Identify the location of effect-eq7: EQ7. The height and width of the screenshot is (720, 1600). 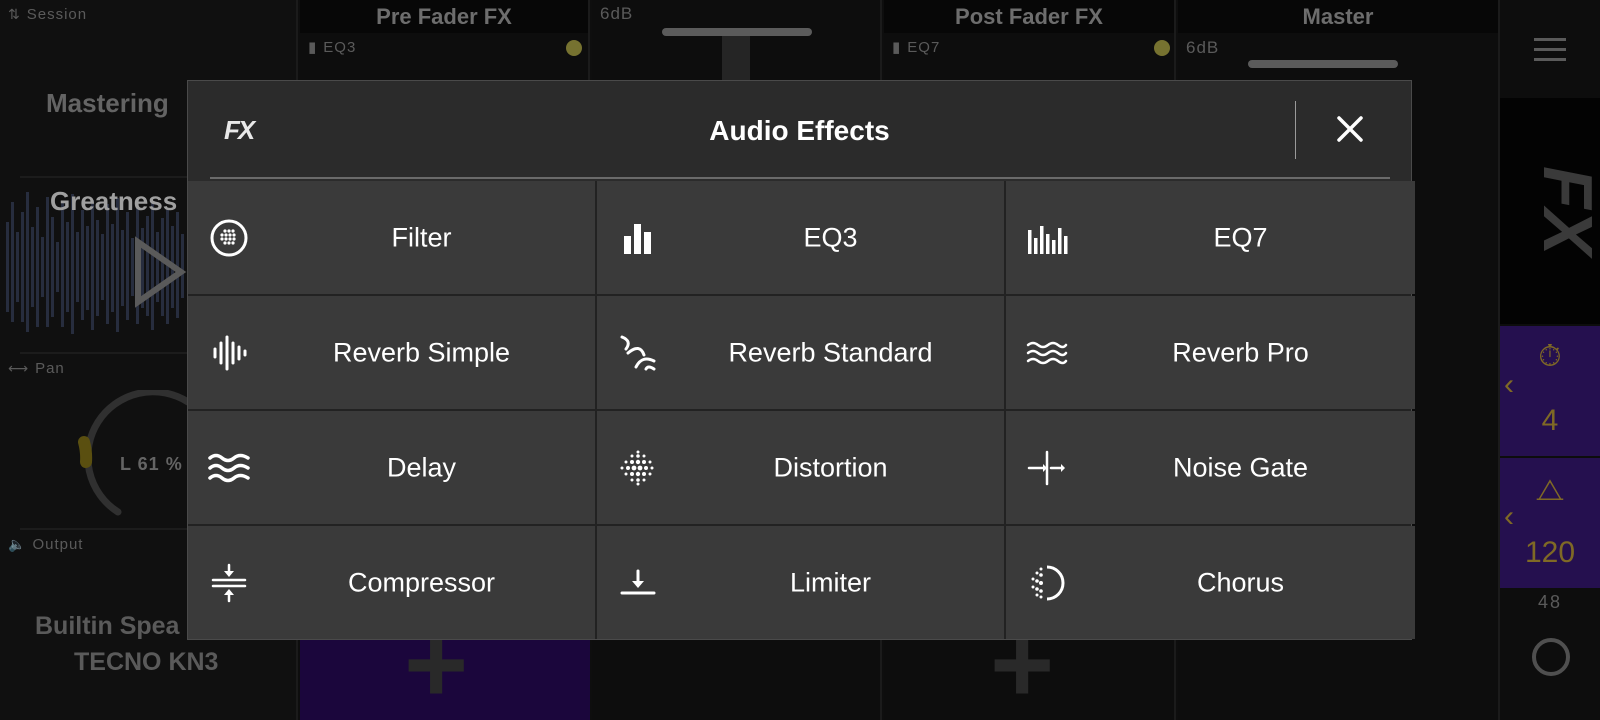
(1210, 237).